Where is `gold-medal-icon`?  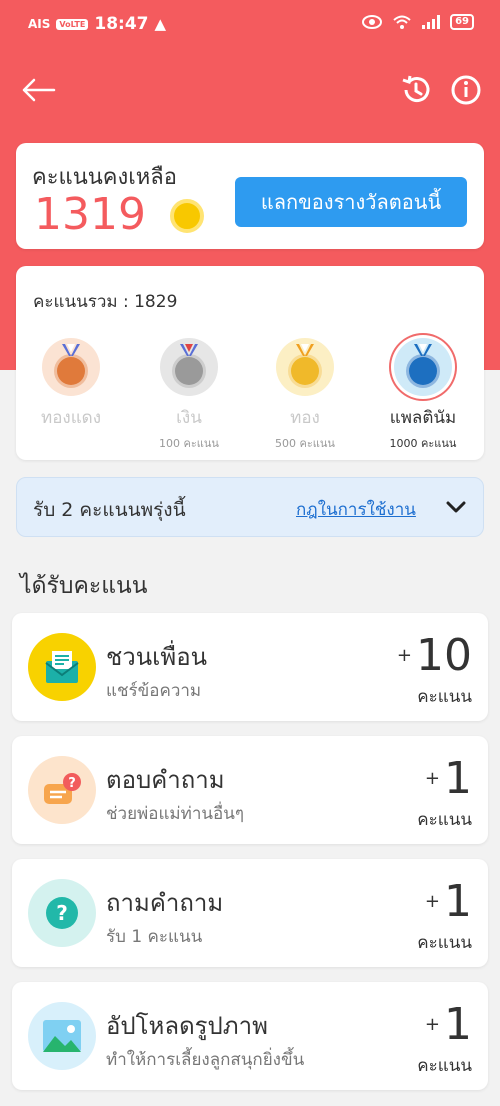 gold-medal-icon is located at coordinates (305, 367).